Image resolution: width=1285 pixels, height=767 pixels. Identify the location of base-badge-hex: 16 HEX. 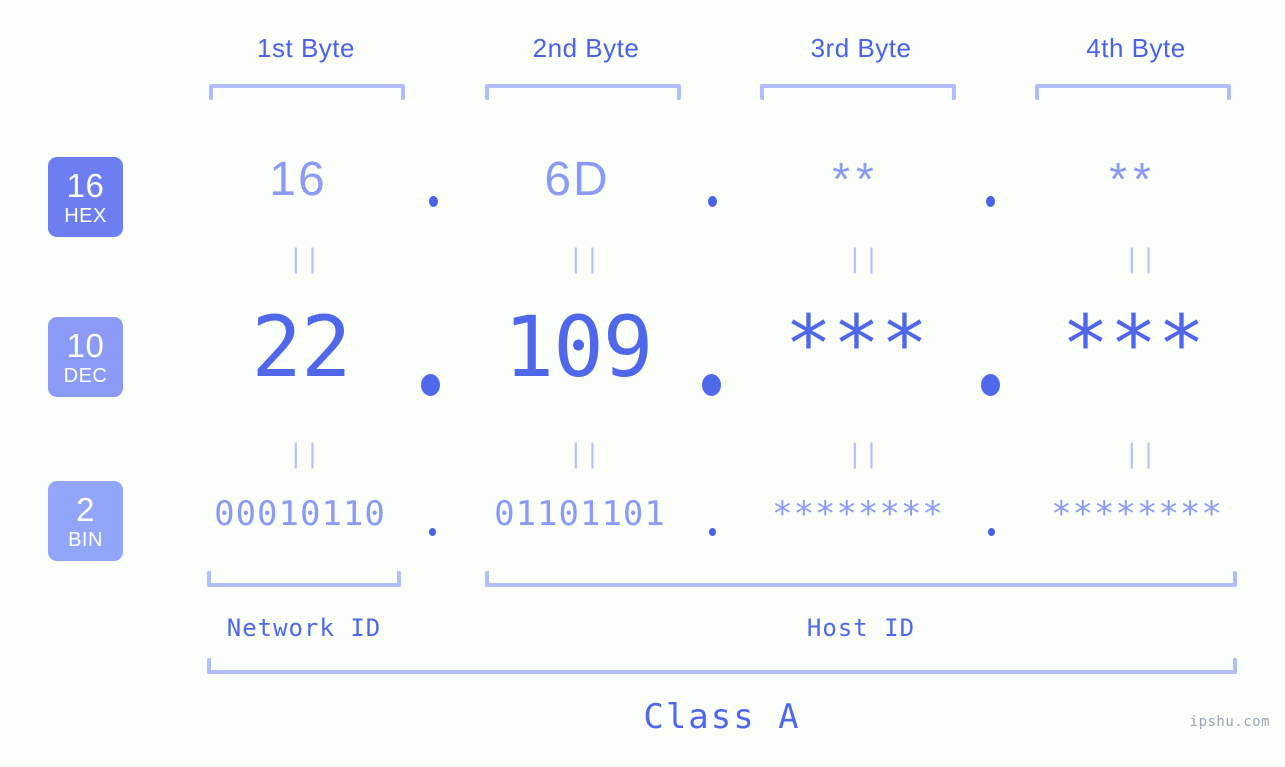
(85, 197).